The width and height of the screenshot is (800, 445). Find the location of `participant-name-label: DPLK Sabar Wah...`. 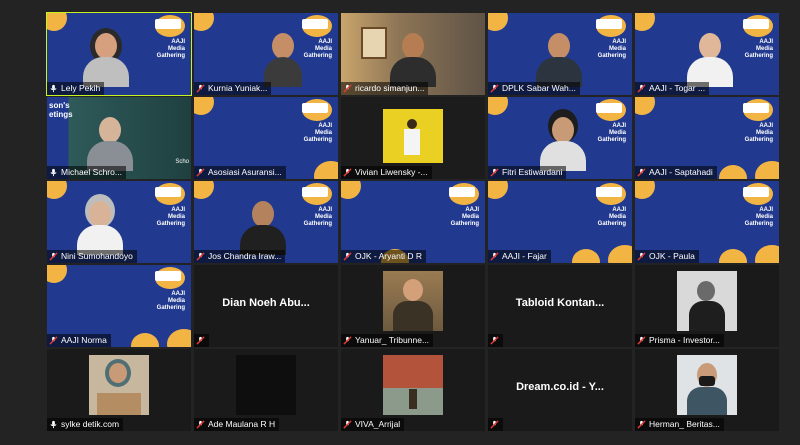

participant-name-label: DPLK Sabar Wah... is located at coordinates (534, 88).